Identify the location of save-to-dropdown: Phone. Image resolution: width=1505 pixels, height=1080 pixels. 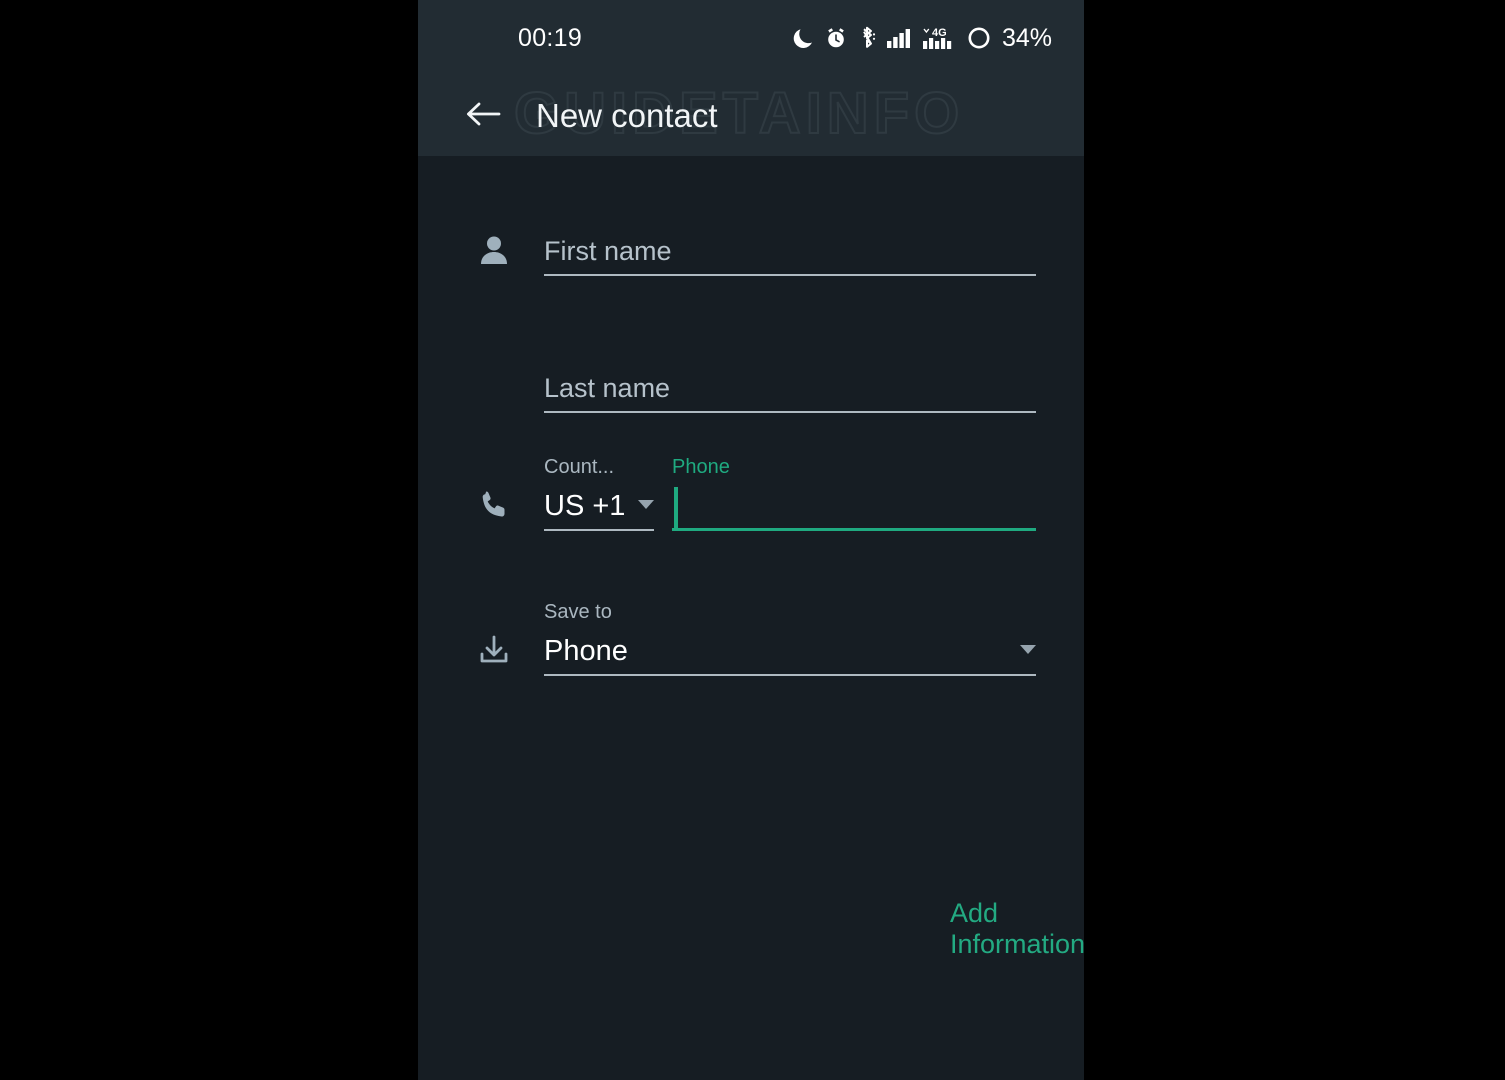
(790, 652).